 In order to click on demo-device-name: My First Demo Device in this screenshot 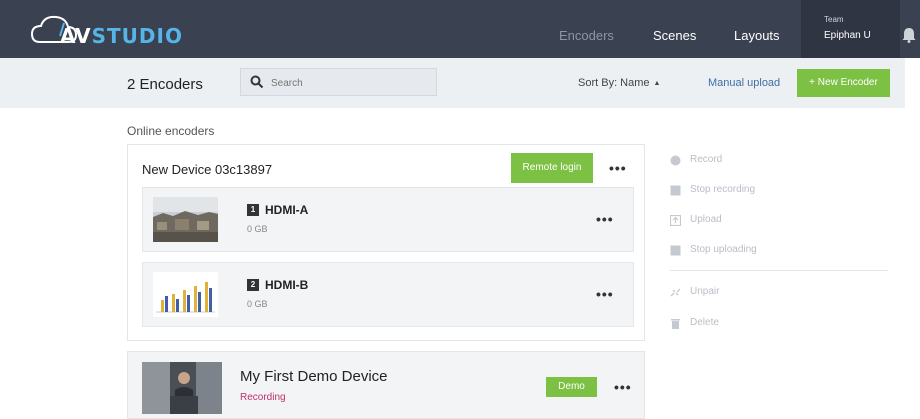, I will do `click(314, 376)`.